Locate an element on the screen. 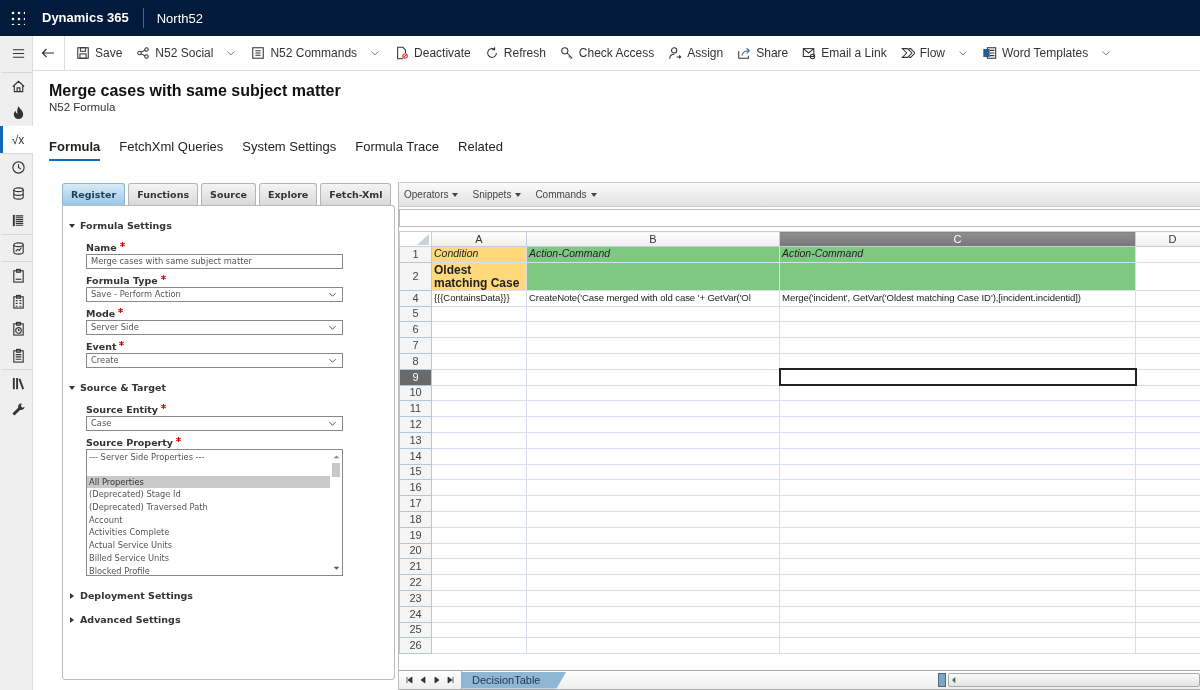 The image size is (1200, 690). list-item: Activities Complete is located at coordinates (208, 533).